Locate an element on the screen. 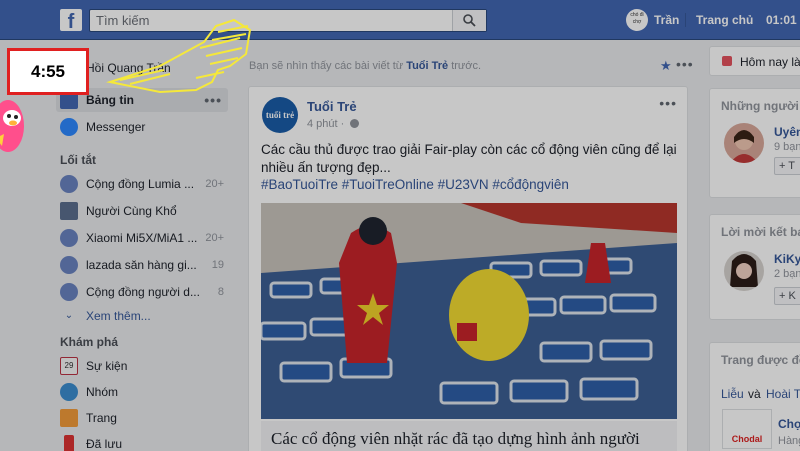  countdown-timer: 4:55 is located at coordinates (48, 71).